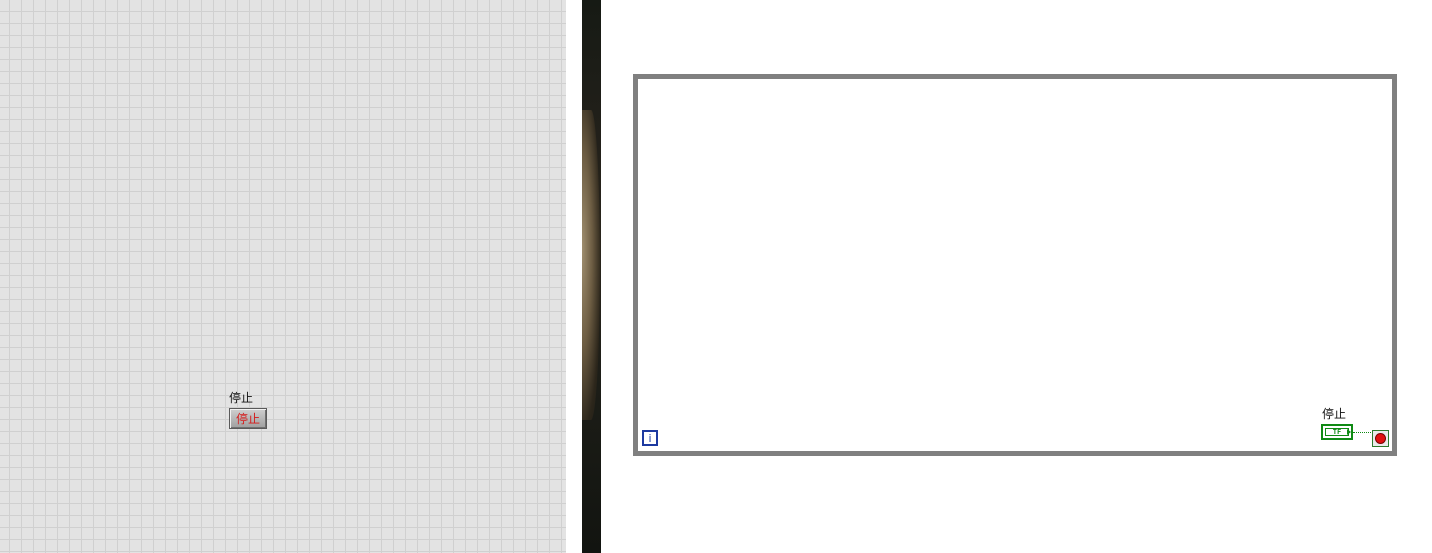 The width and height of the screenshot is (1432, 553). I want to click on stop-if-true-icon, so click(1380, 438).